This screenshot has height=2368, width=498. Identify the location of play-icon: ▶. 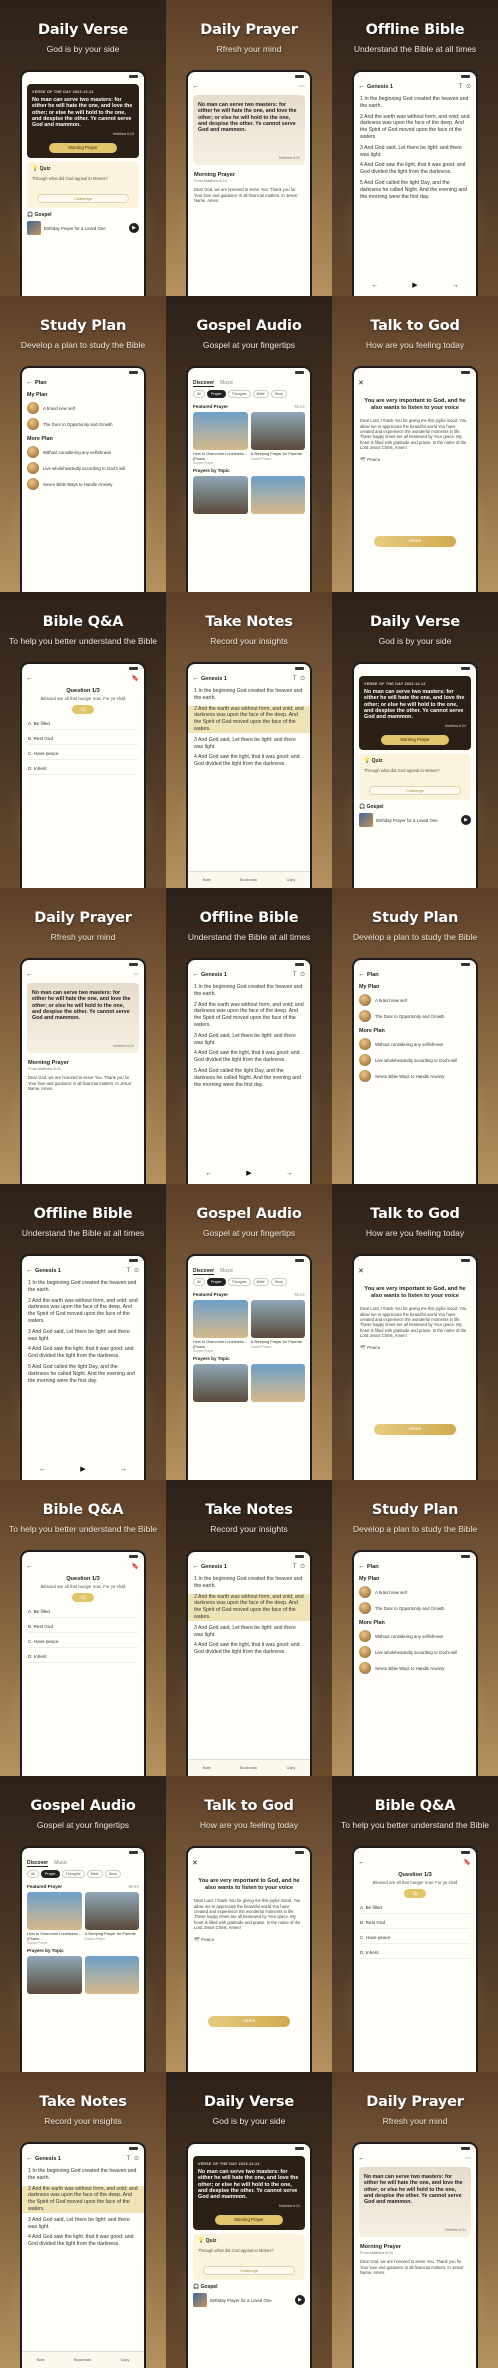
(300, 2300).